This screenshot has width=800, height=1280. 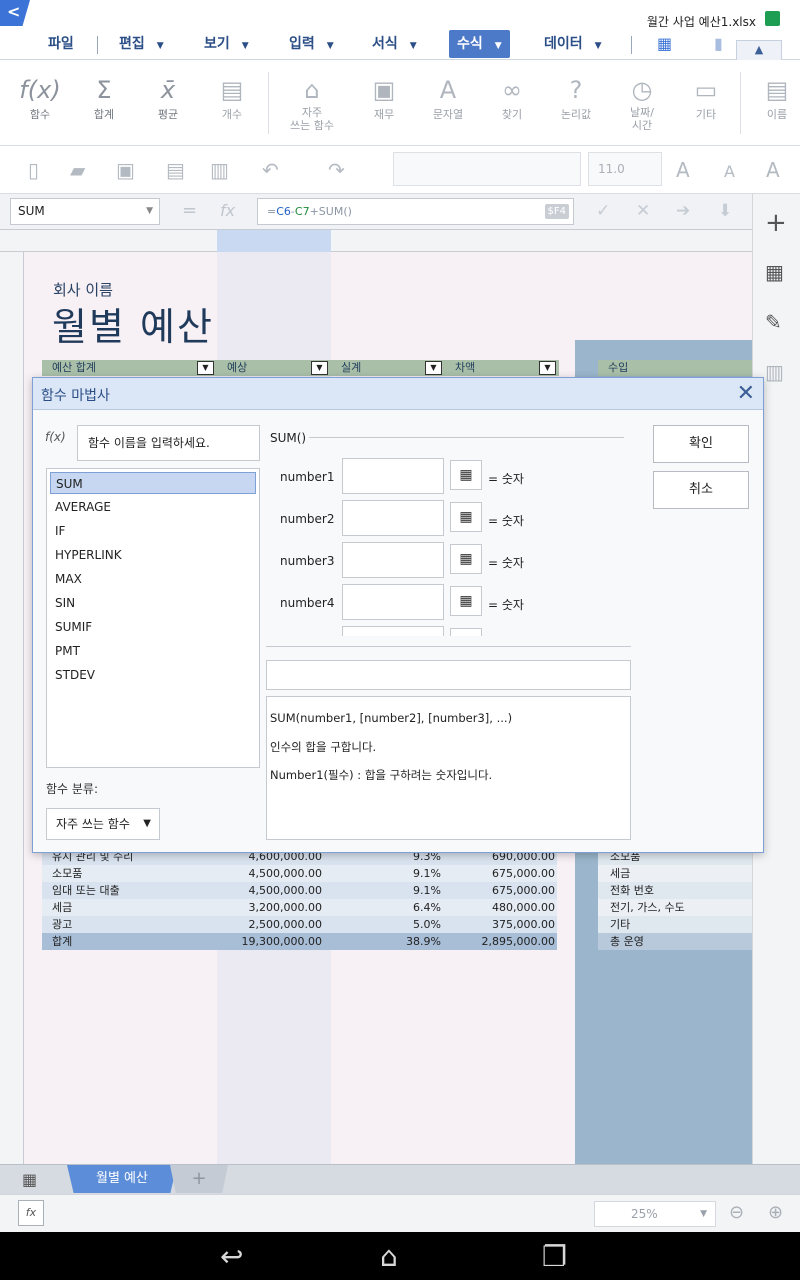 I want to click on increase-font-icon: A, so click(x=683, y=170).